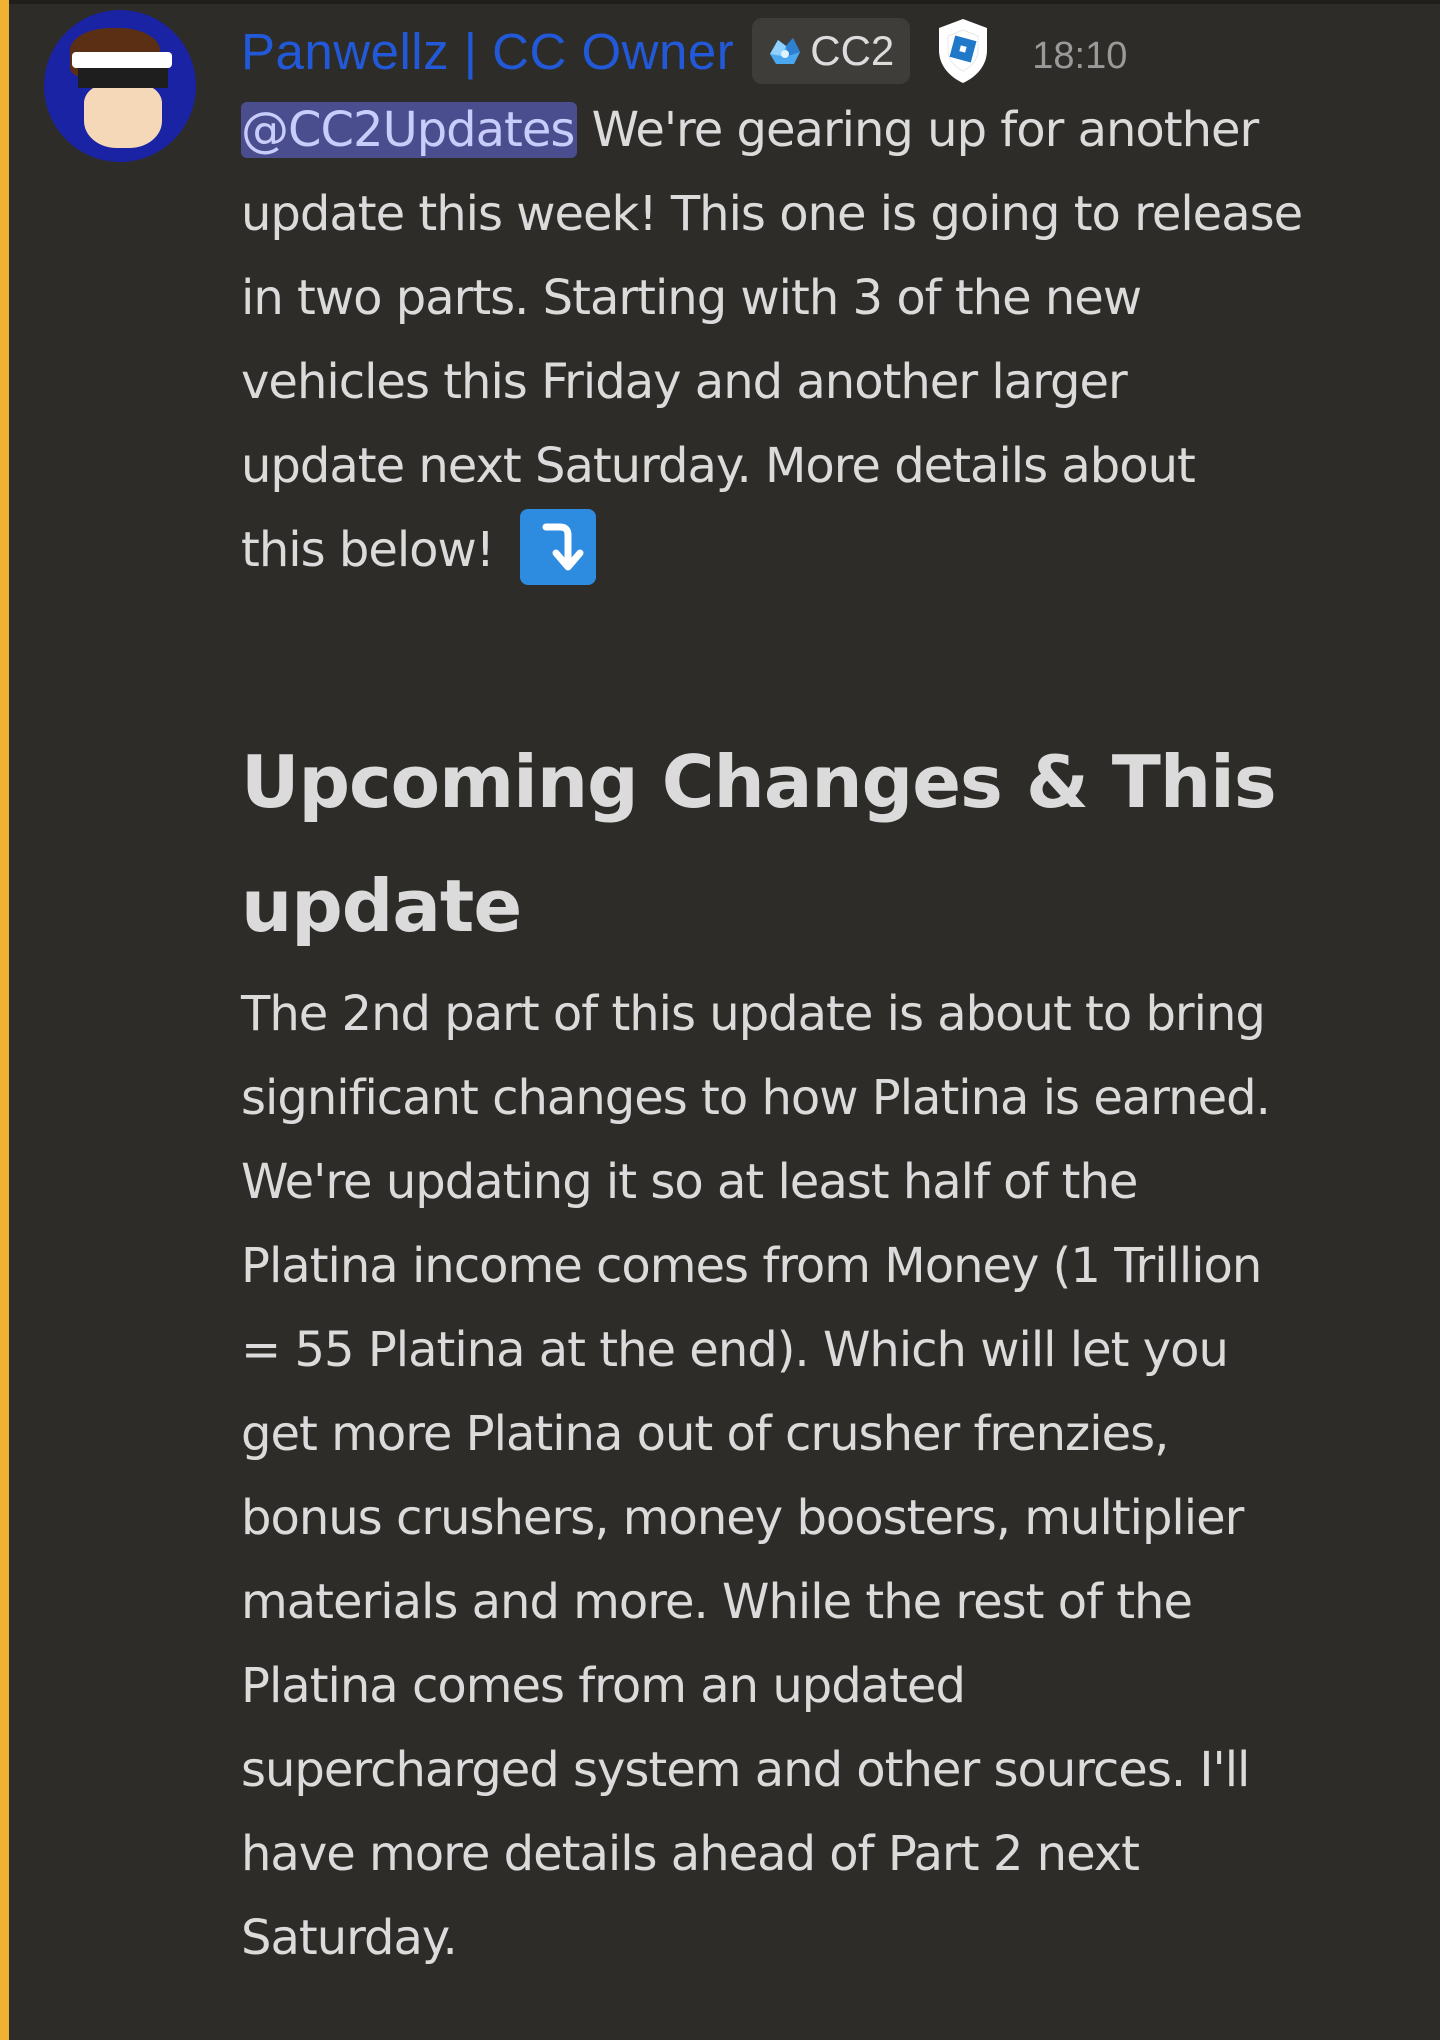 The height and width of the screenshot is (2040, 1440). What do you see at coordinates (691, 298) in the screenshot?
I see `intro-line: in two parts. Starting with 3 of the new` at bounding box center [691, 298].